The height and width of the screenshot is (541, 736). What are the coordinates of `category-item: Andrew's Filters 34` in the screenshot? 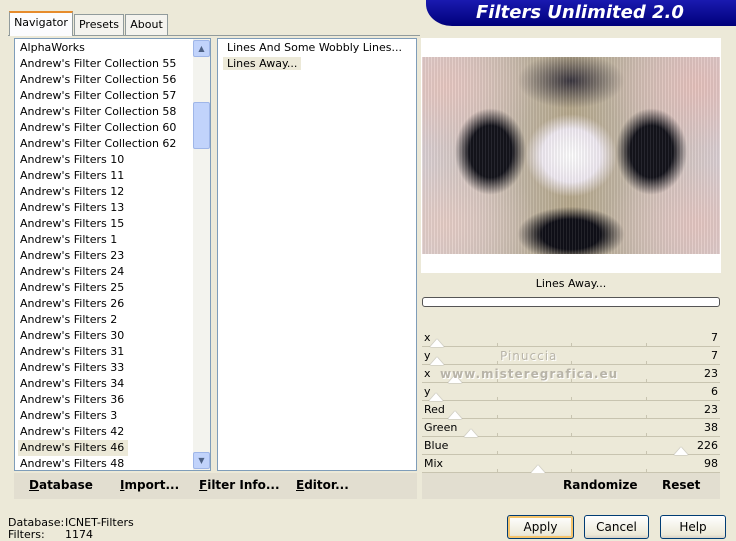 It's located at (112, 384).